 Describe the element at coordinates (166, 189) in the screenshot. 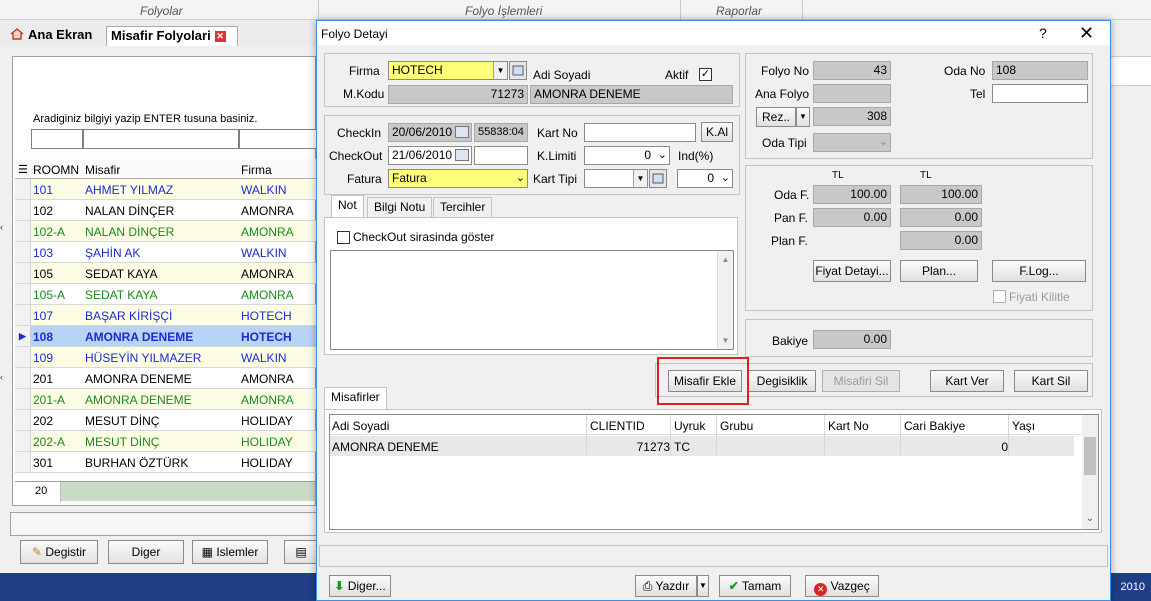

I see `table-row: 101 AHMET YILMAZ WALKIN` at that location.